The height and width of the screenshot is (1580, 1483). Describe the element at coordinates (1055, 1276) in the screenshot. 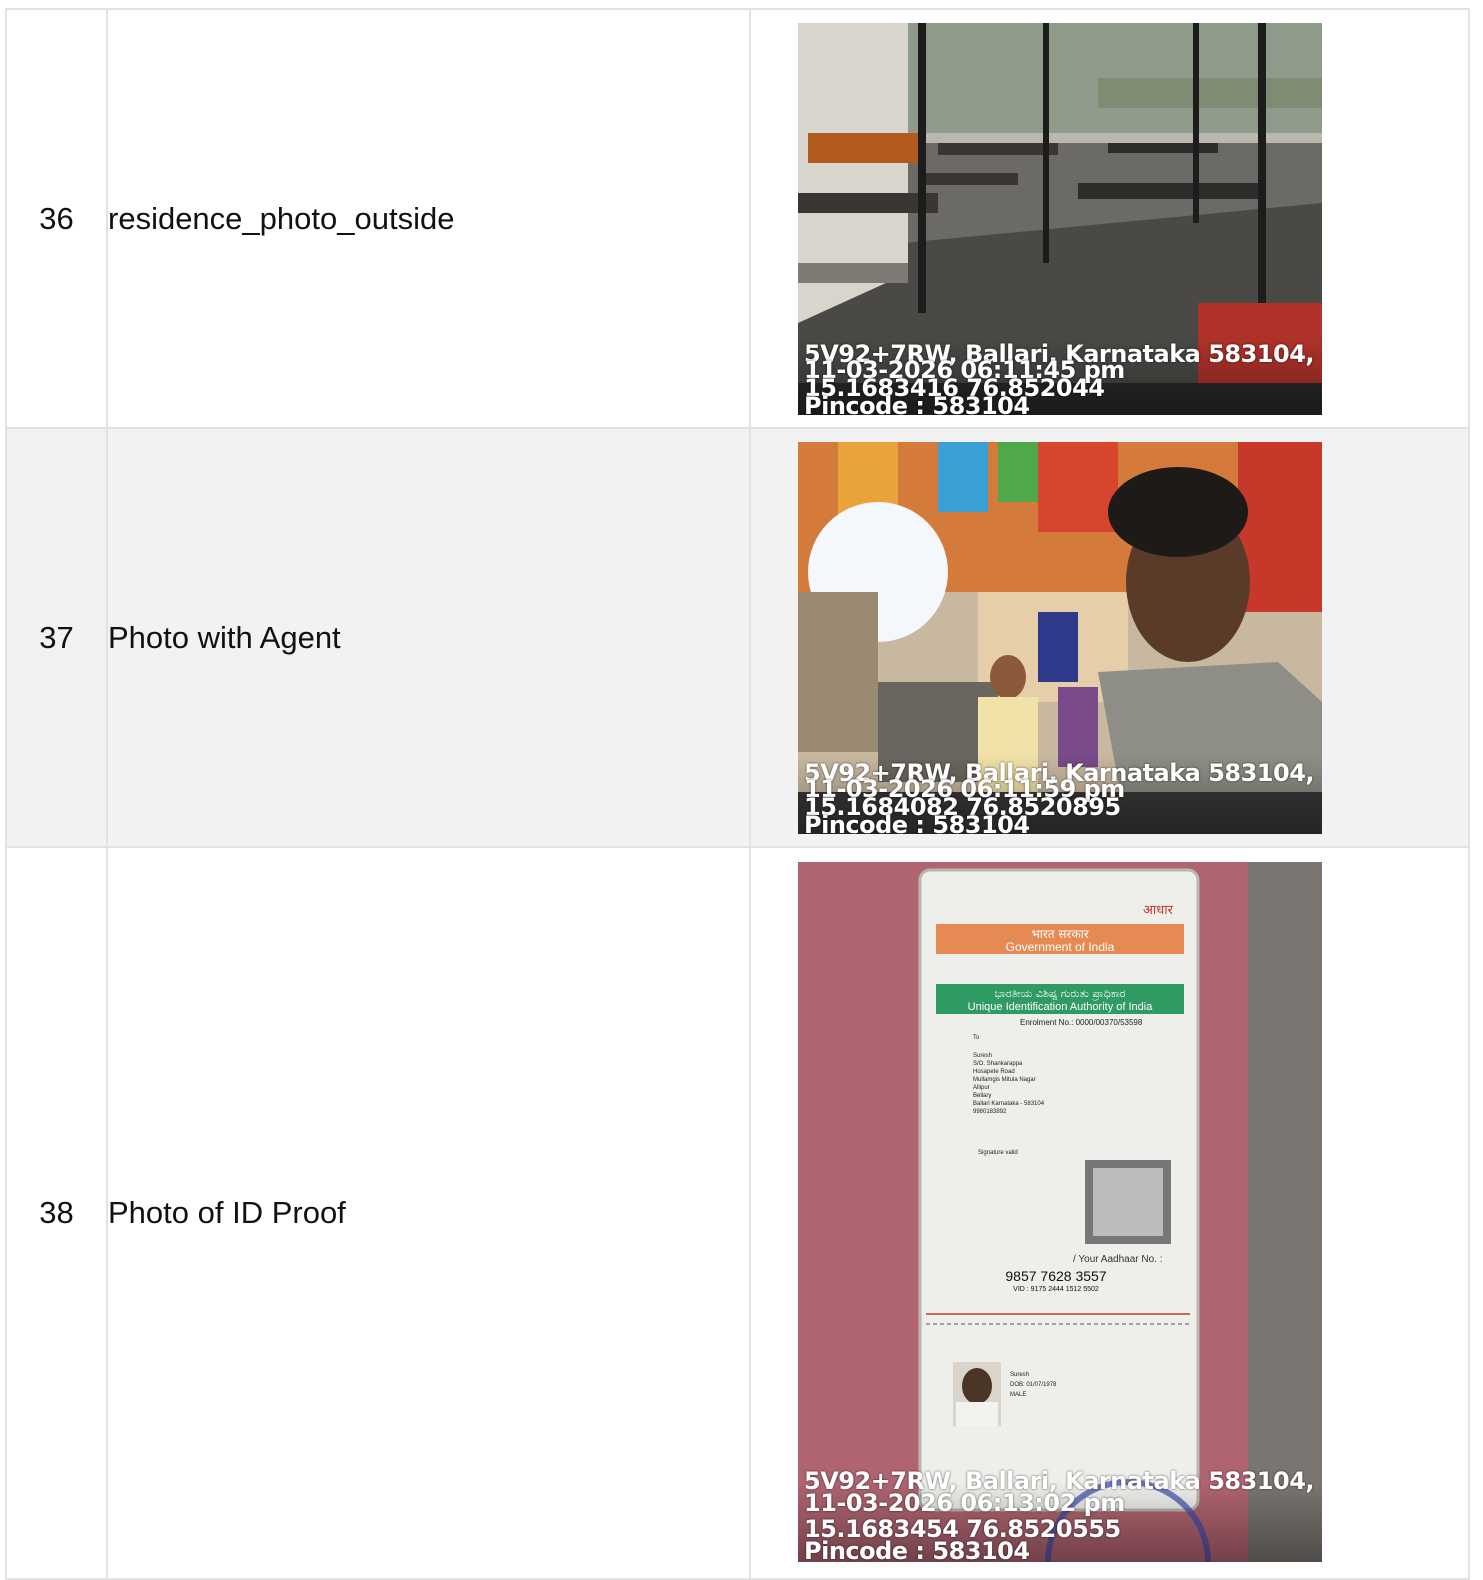

I see `card-aadhaar-number: 9857 7628 3557` at that location.